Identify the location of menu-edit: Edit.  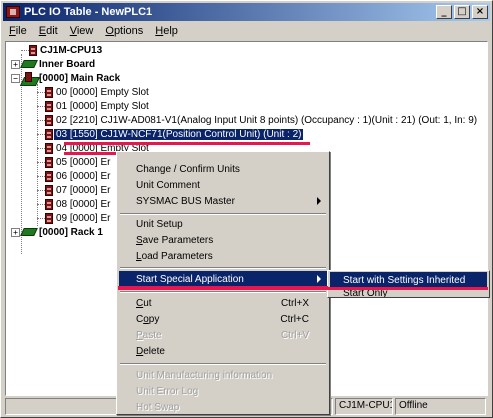
(48, 31).